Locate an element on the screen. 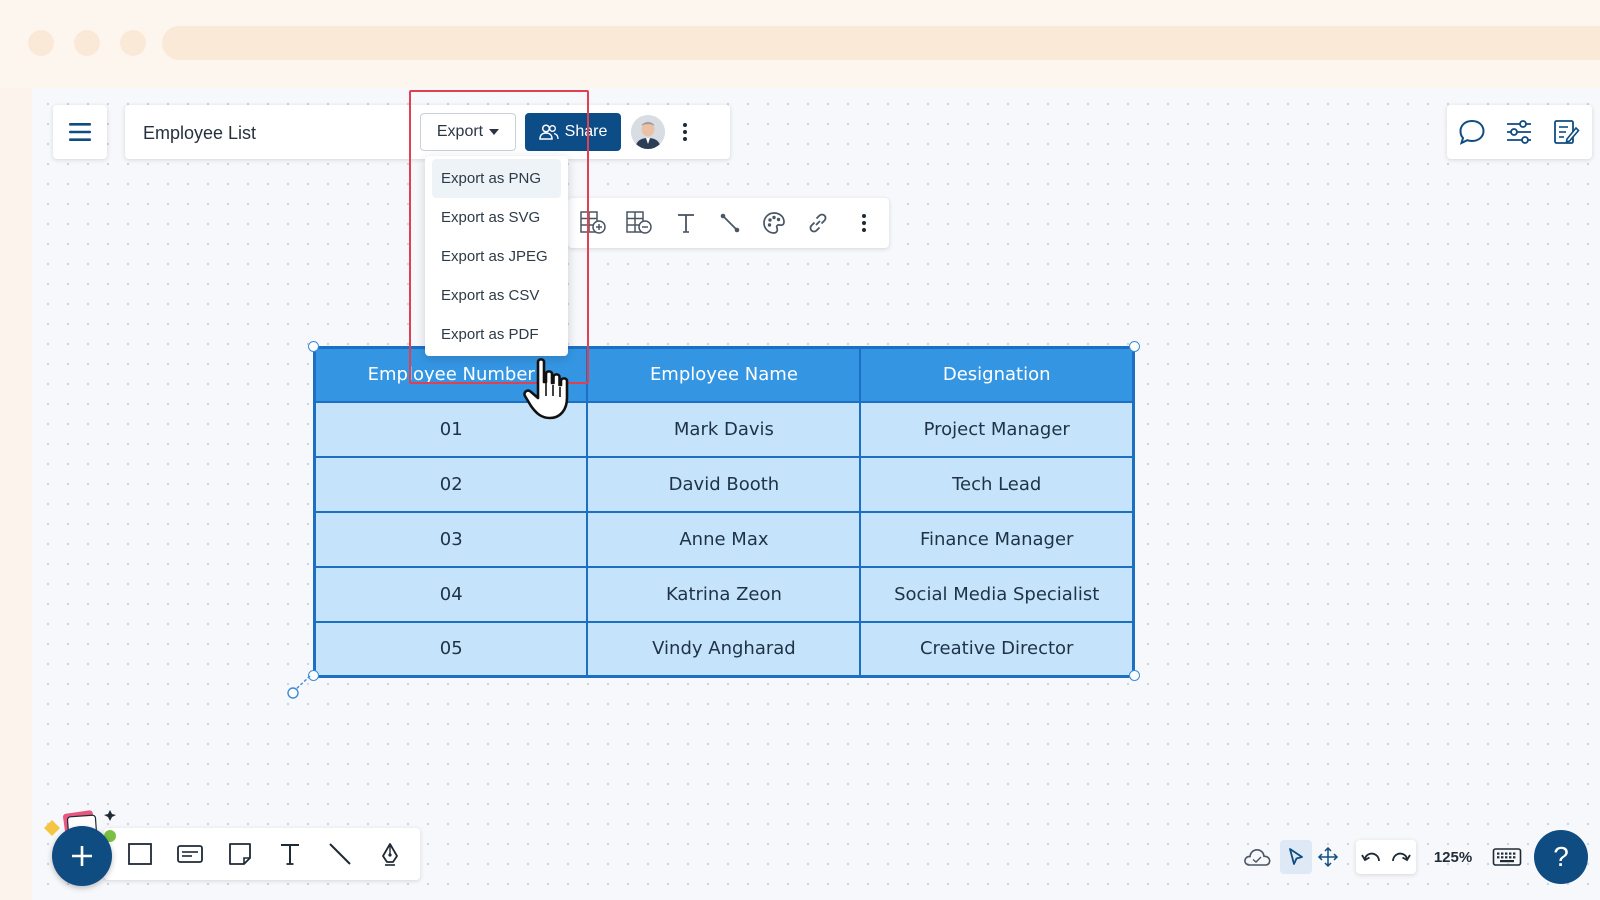  browser-chrome is located at coordinates (800, 44).